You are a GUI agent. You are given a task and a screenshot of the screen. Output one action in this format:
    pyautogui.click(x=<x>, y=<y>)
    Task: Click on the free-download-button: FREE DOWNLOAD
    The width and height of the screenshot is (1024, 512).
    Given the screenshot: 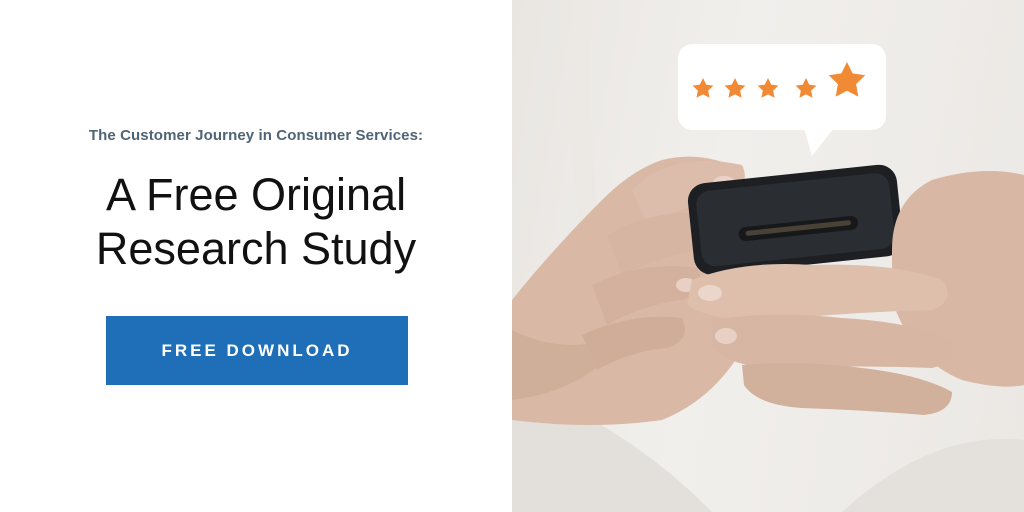 What is the action you would take?
    pyautogui.click(x=257, y=350)
    